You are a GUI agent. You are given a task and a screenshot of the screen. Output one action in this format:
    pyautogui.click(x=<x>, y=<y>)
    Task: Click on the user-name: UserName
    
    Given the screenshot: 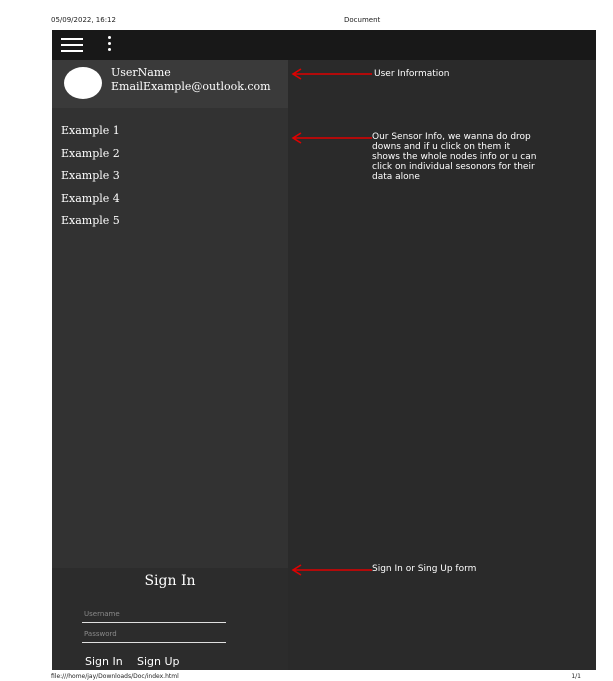 What is the action you would take?
    pyautogui.click(x=141, y=72)
    